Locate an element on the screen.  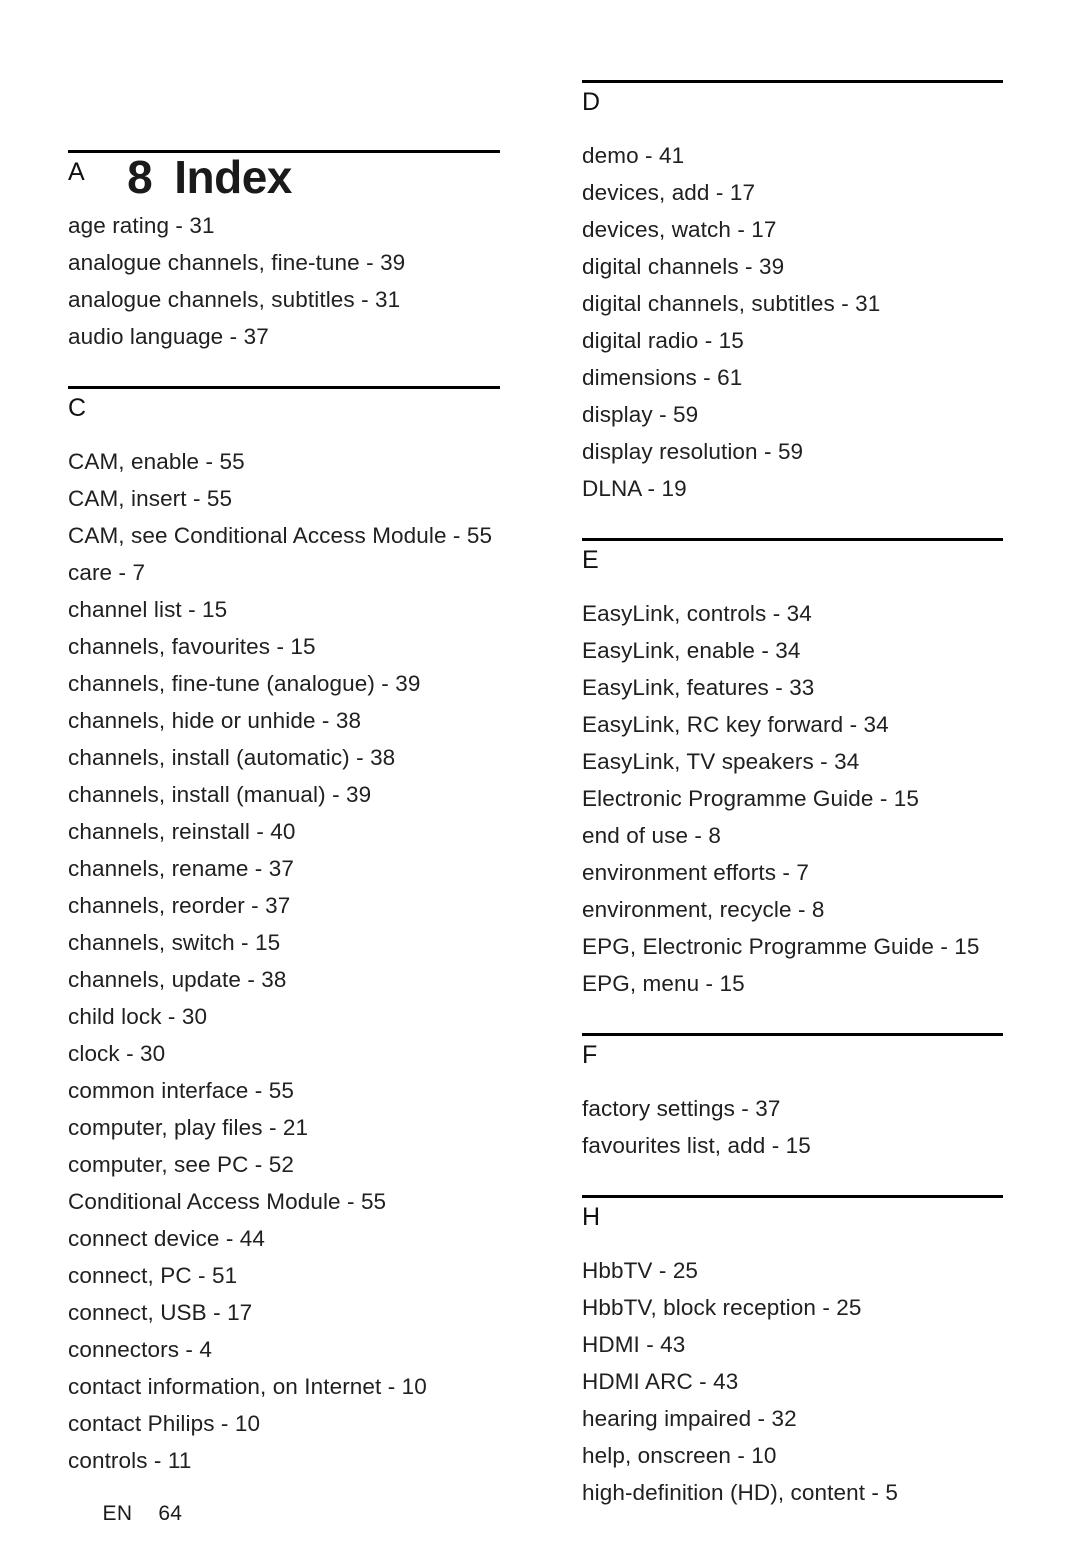
index-entry: CAM, insert - 55 is located at coordinates (284, 498).